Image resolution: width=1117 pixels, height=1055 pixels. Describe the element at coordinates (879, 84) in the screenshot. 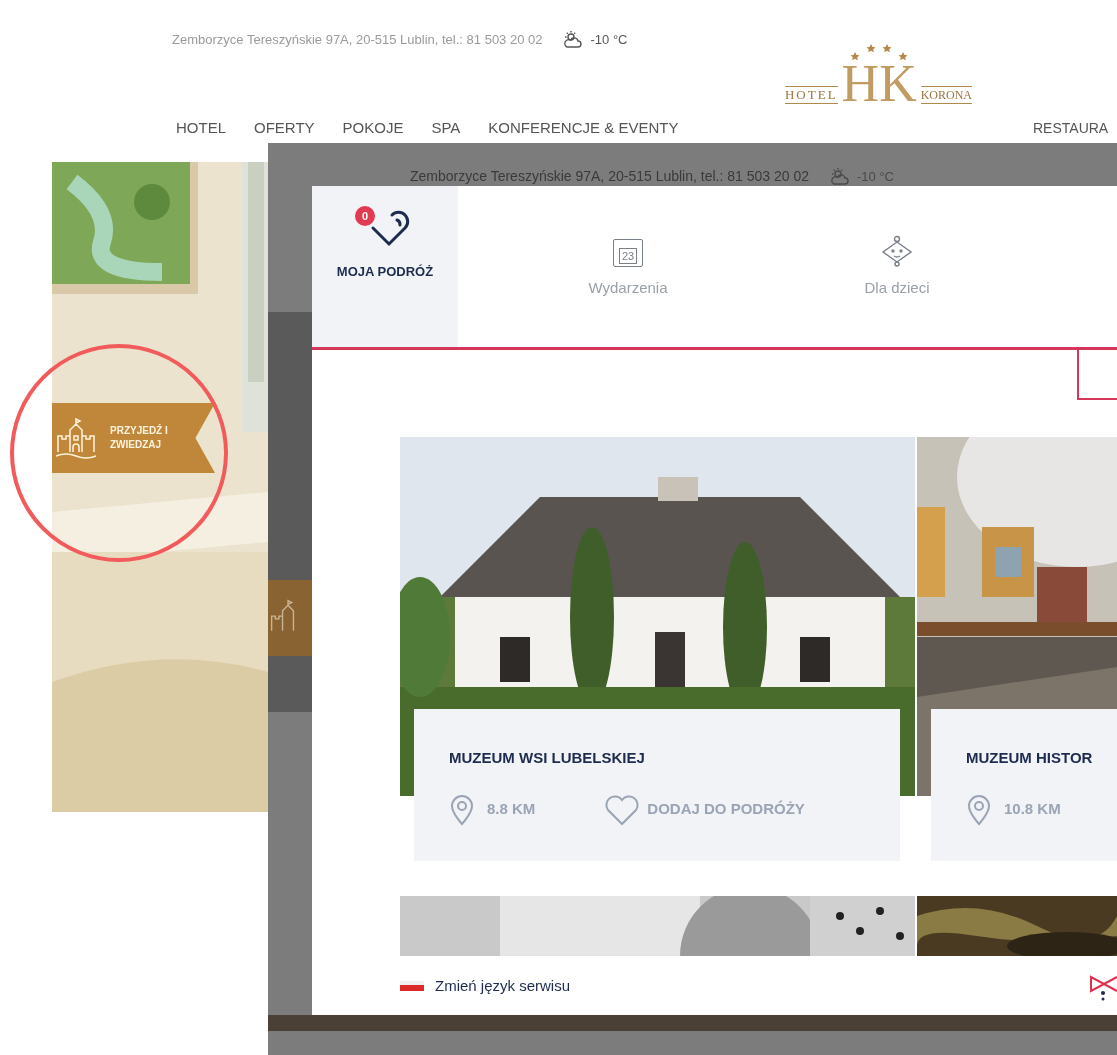

I see `logo-monogram: HK` at that location.